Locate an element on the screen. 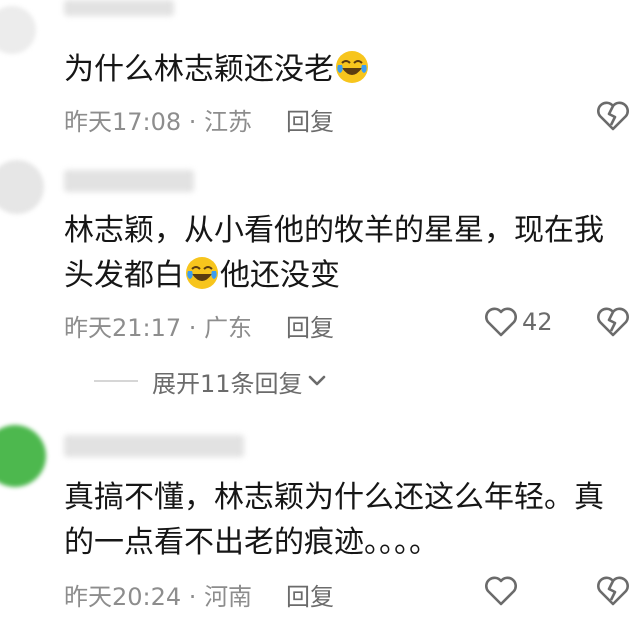 The width and height of the screenshot is (640, 622). comment-location: 江苏 is located at coordinates (228, 122).